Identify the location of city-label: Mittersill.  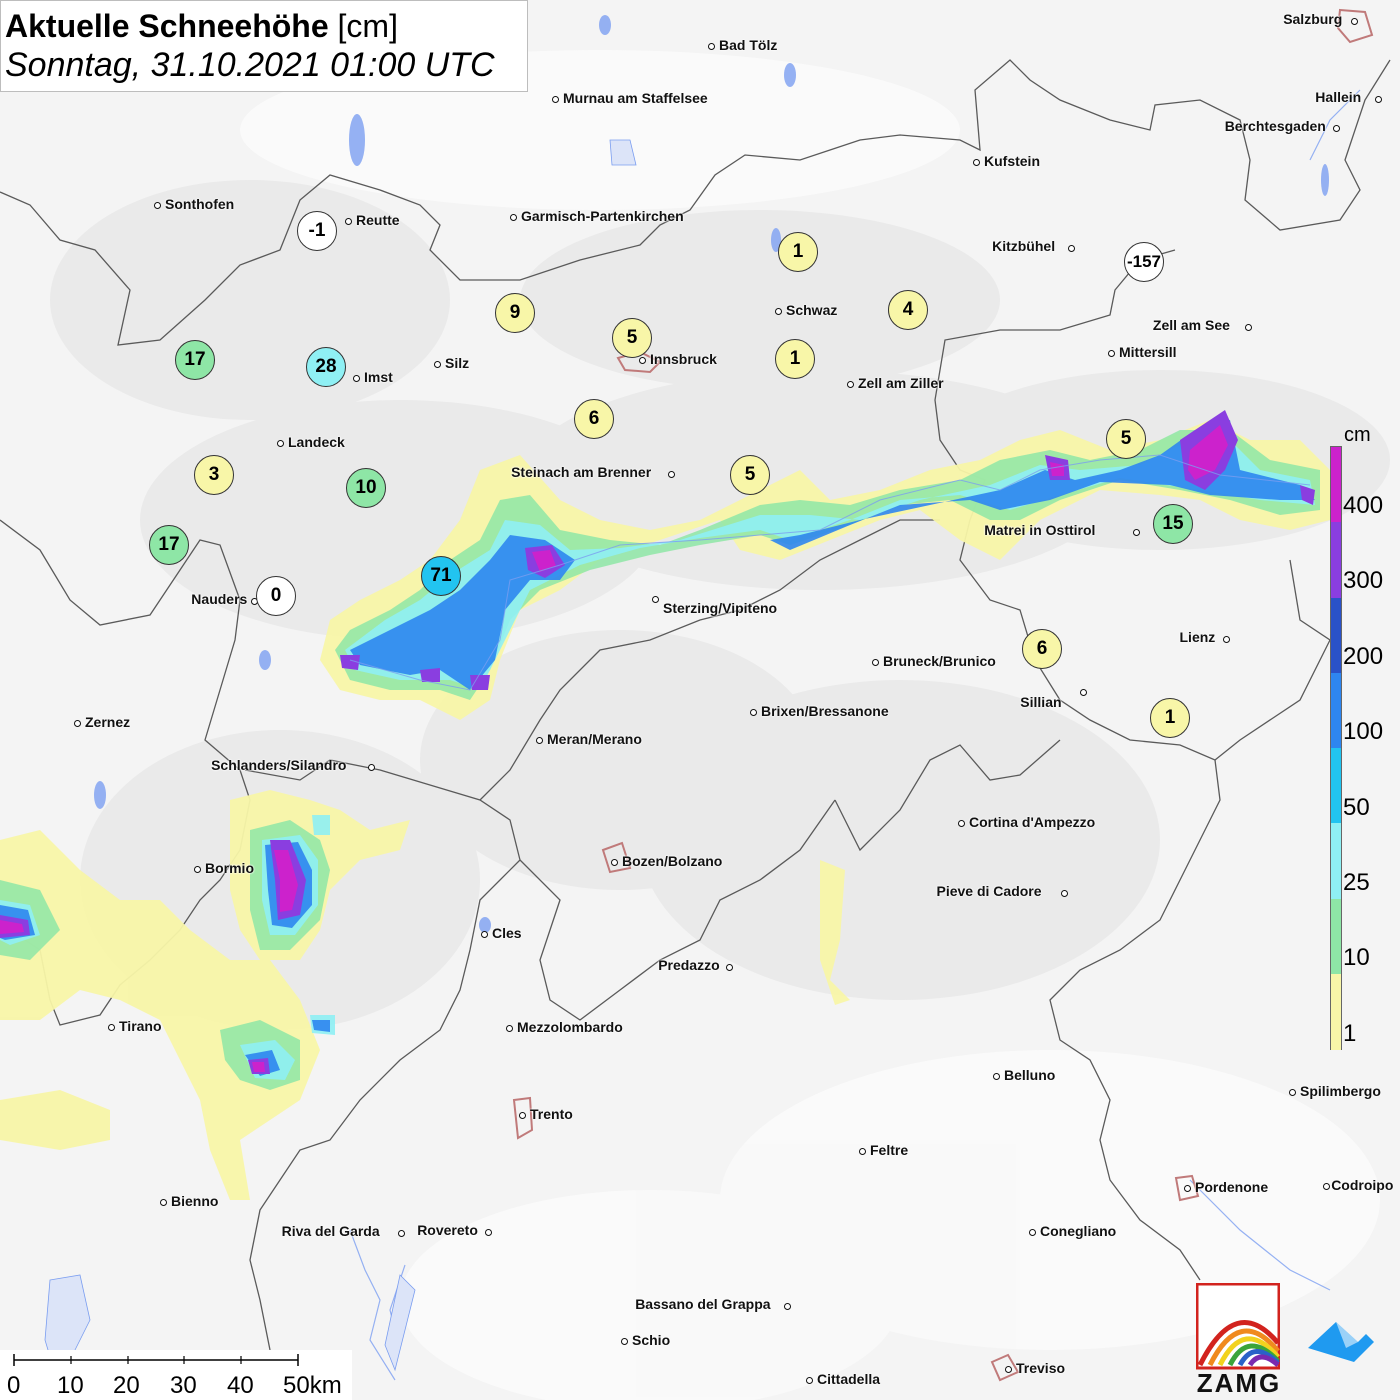
(1148, 352).